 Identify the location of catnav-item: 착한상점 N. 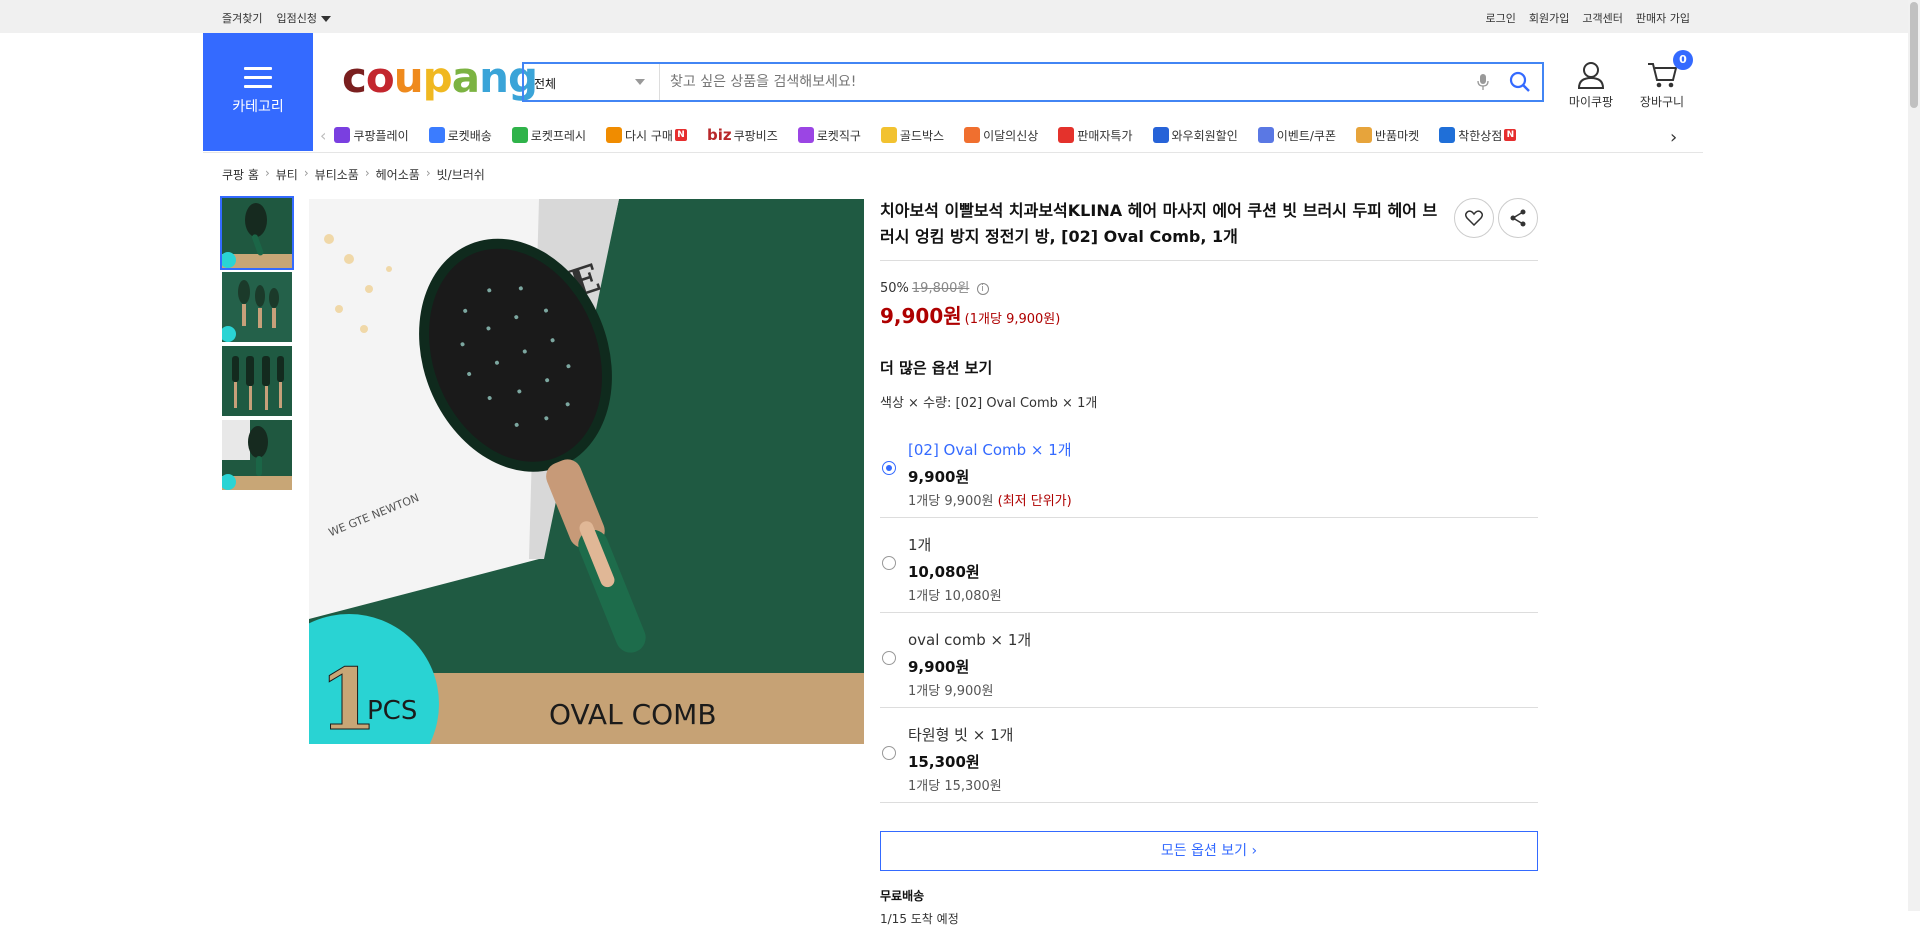
(1478, 135).